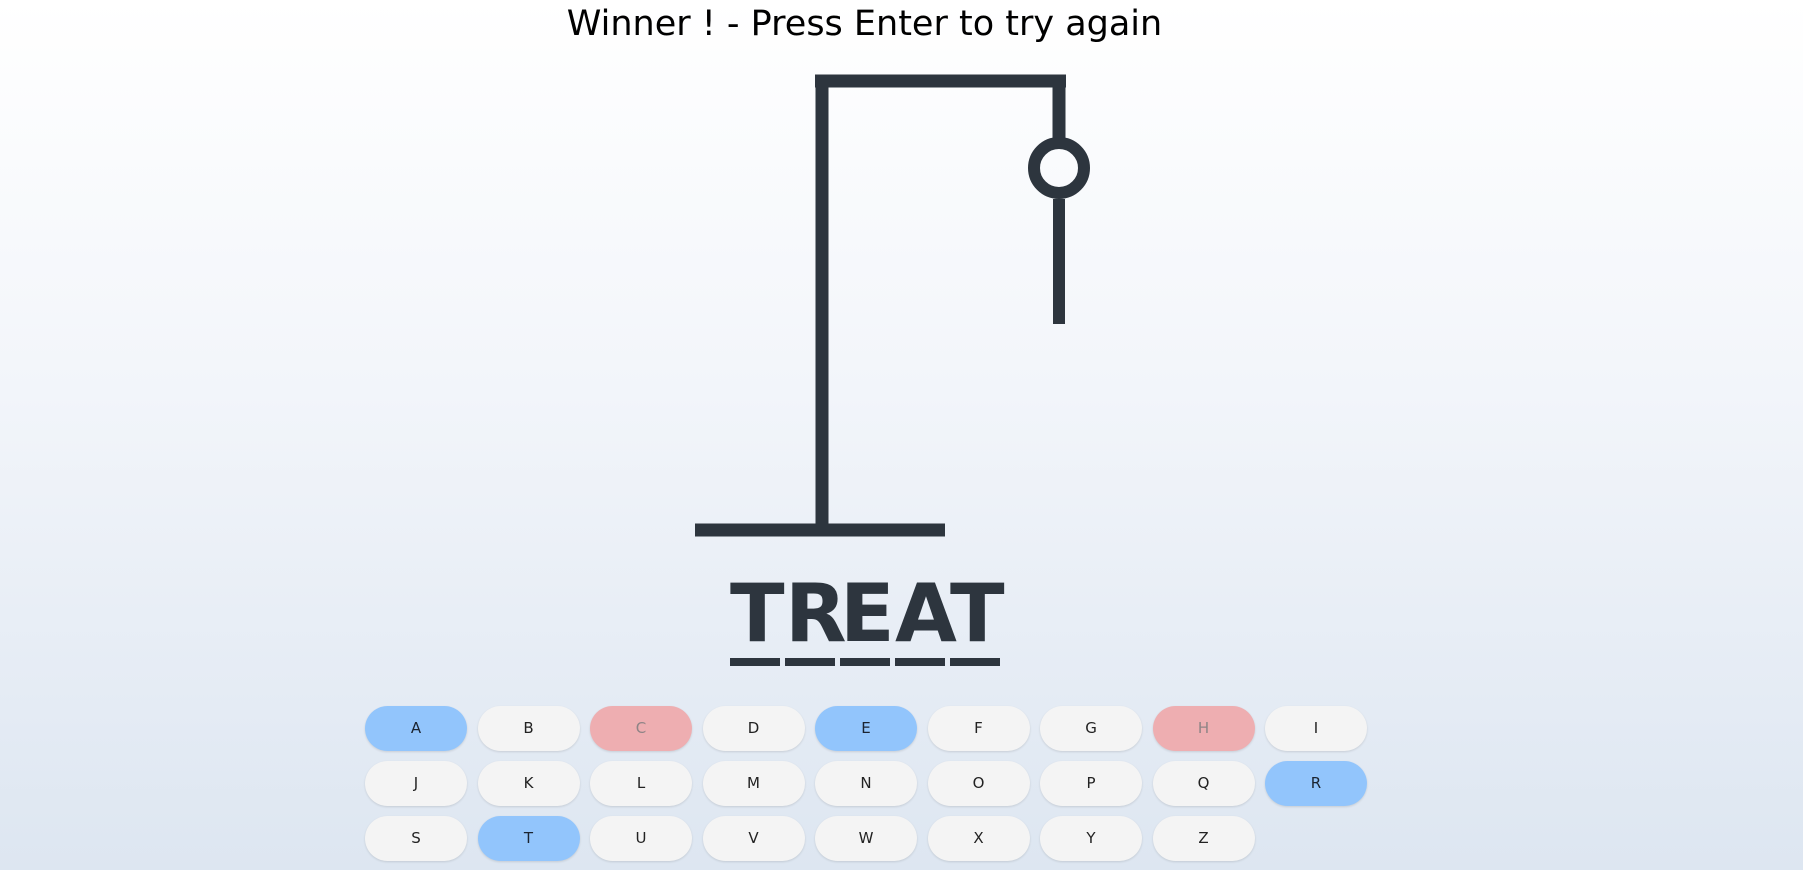  I want to click on letter-key-z: Z, so click(1203, 838).